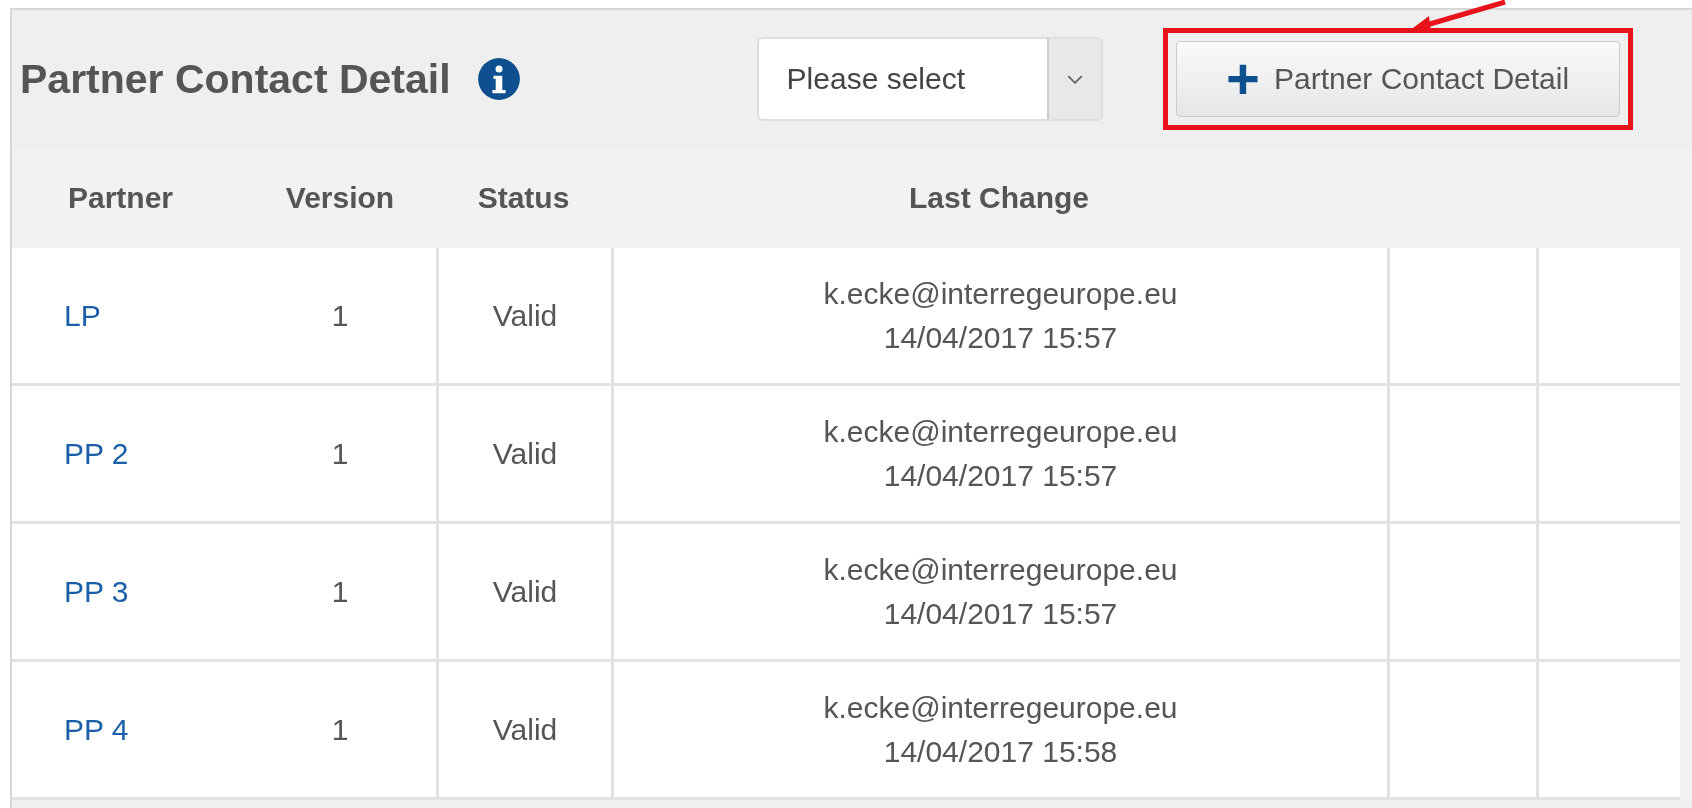 The width and height of the screenshot is (1692, 808). What do you see at coordinates (96, 591) in the screenshot?
I see `partner-link: PP 3` at bounding box center [96, 591].